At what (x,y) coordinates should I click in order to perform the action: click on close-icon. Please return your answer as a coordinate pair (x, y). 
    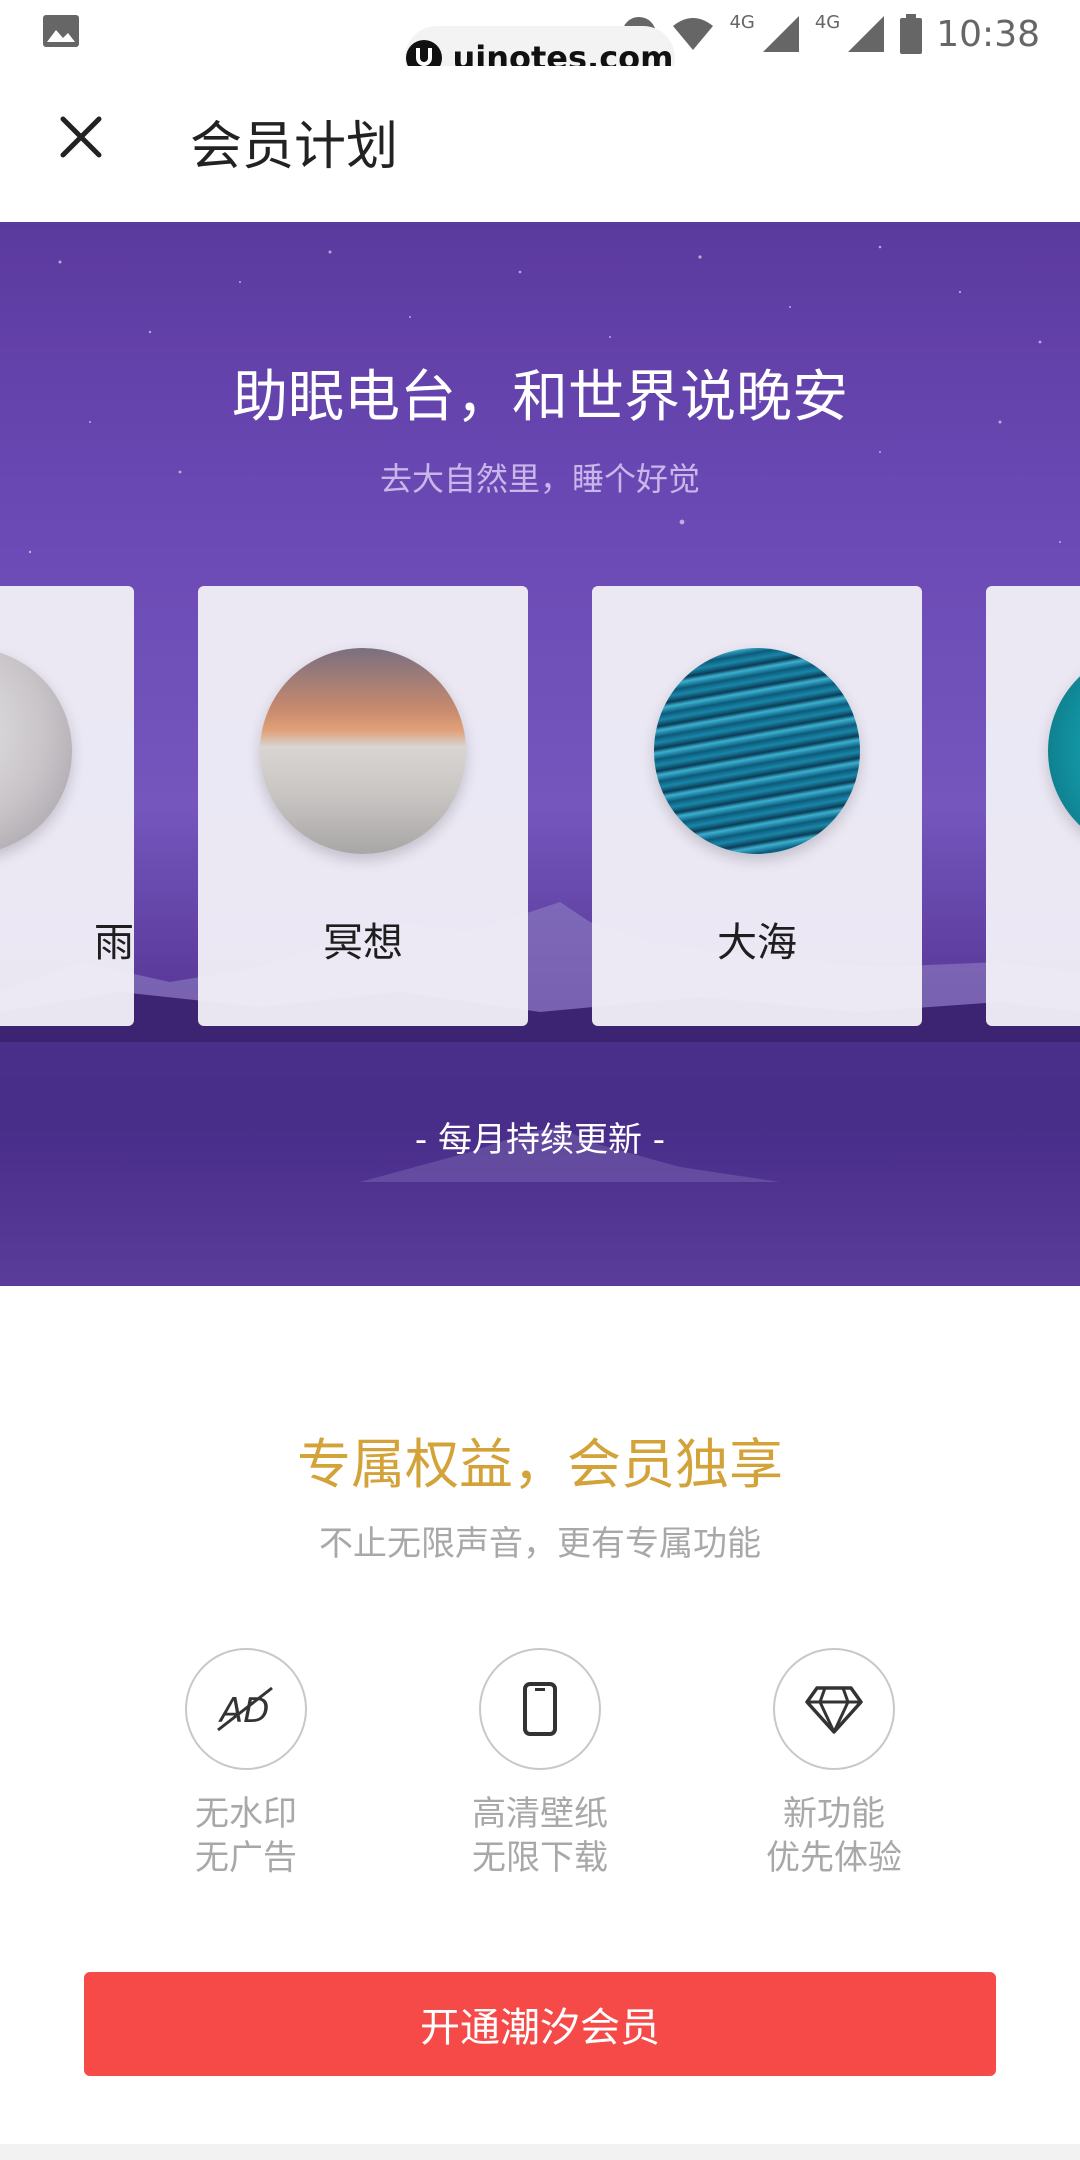
    Looking at the image, I should click on (81, 137).